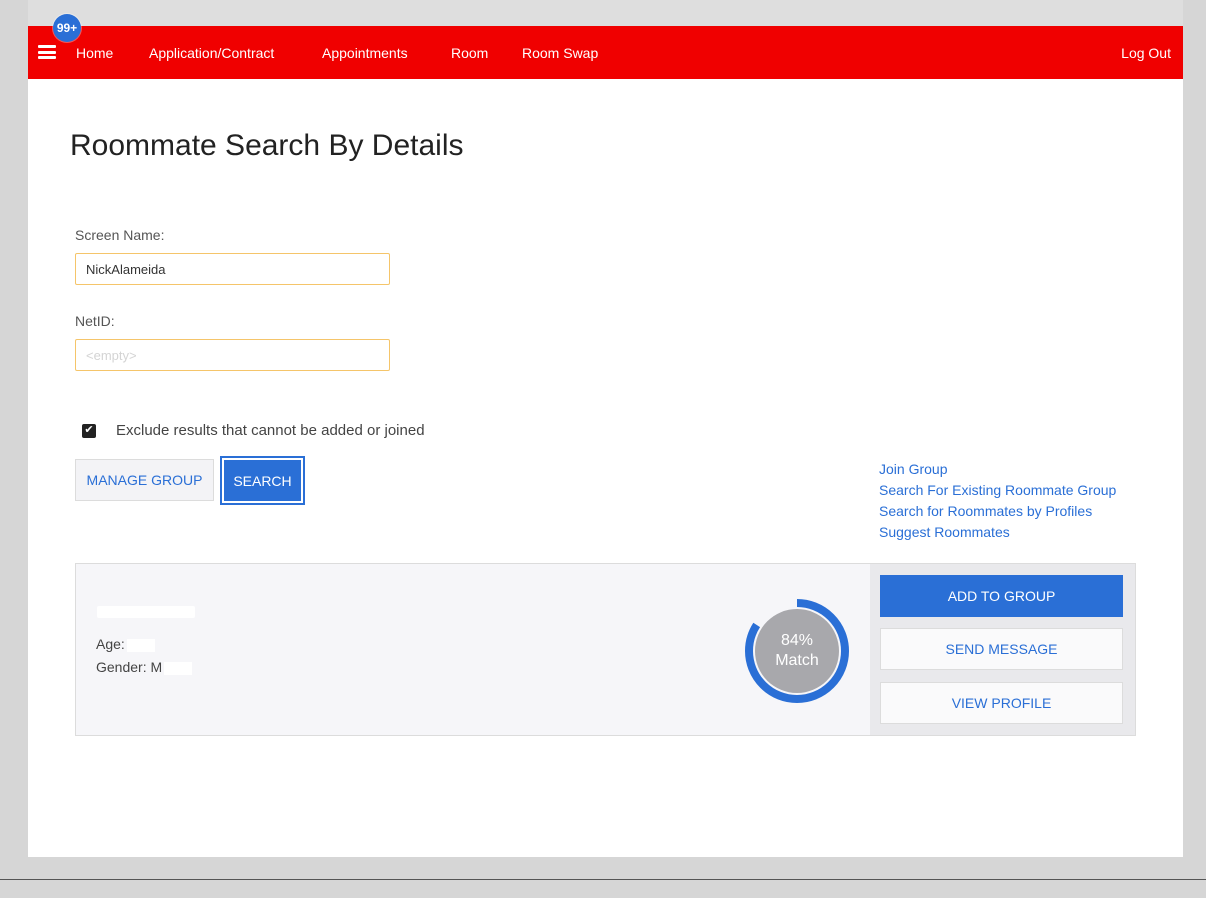 The height and width of the screenshot is (898, 1206). What do you see at coordinates (94, 53) in the screenshot?
I see `nav-home: Home` at bounding box center [94, 53].